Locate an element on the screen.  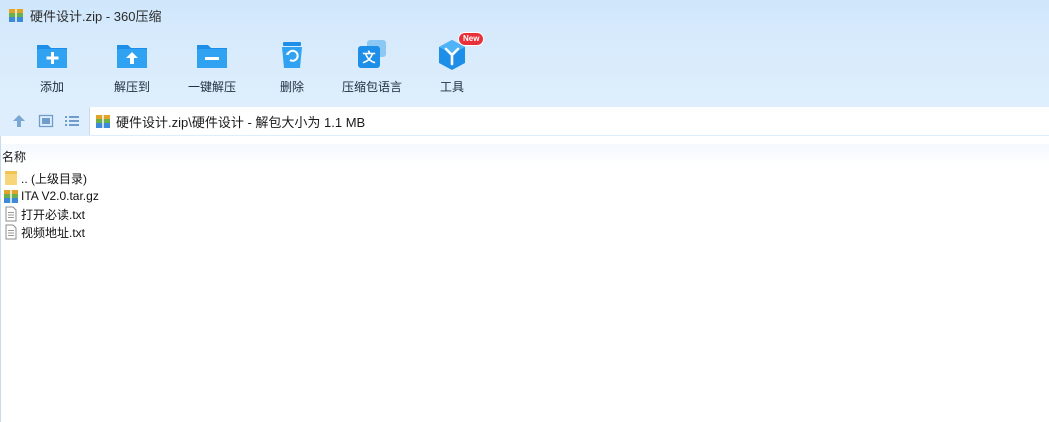
delete-button: 删除 is located at coordinates (292, 69).